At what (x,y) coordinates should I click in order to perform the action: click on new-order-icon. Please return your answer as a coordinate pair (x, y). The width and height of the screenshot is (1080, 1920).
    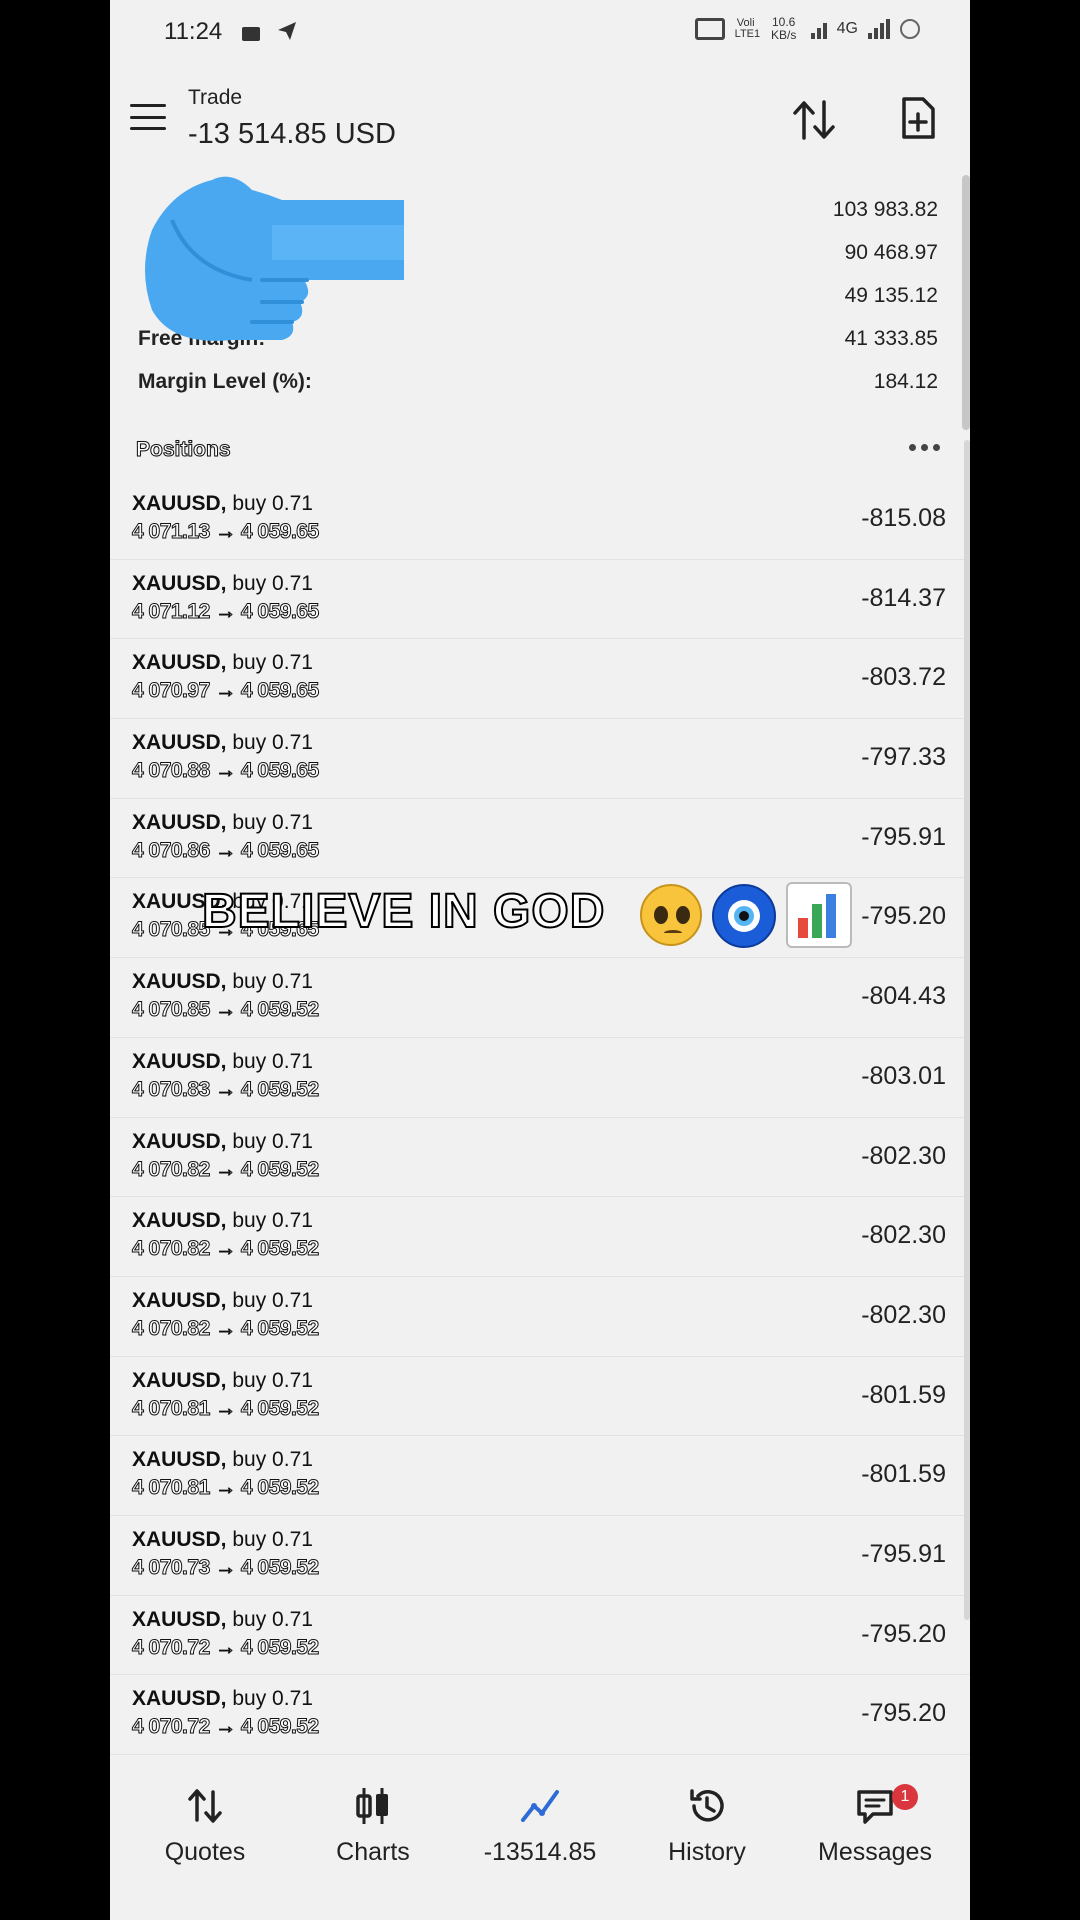
    Looking at the image, I should click on (918, 118).